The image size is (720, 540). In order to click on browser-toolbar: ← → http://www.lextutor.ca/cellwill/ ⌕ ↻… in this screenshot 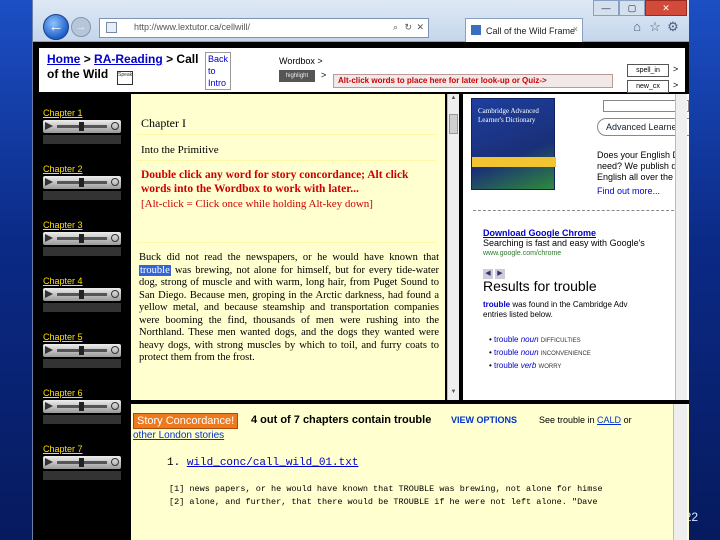, I will do `click(361, 21)`.